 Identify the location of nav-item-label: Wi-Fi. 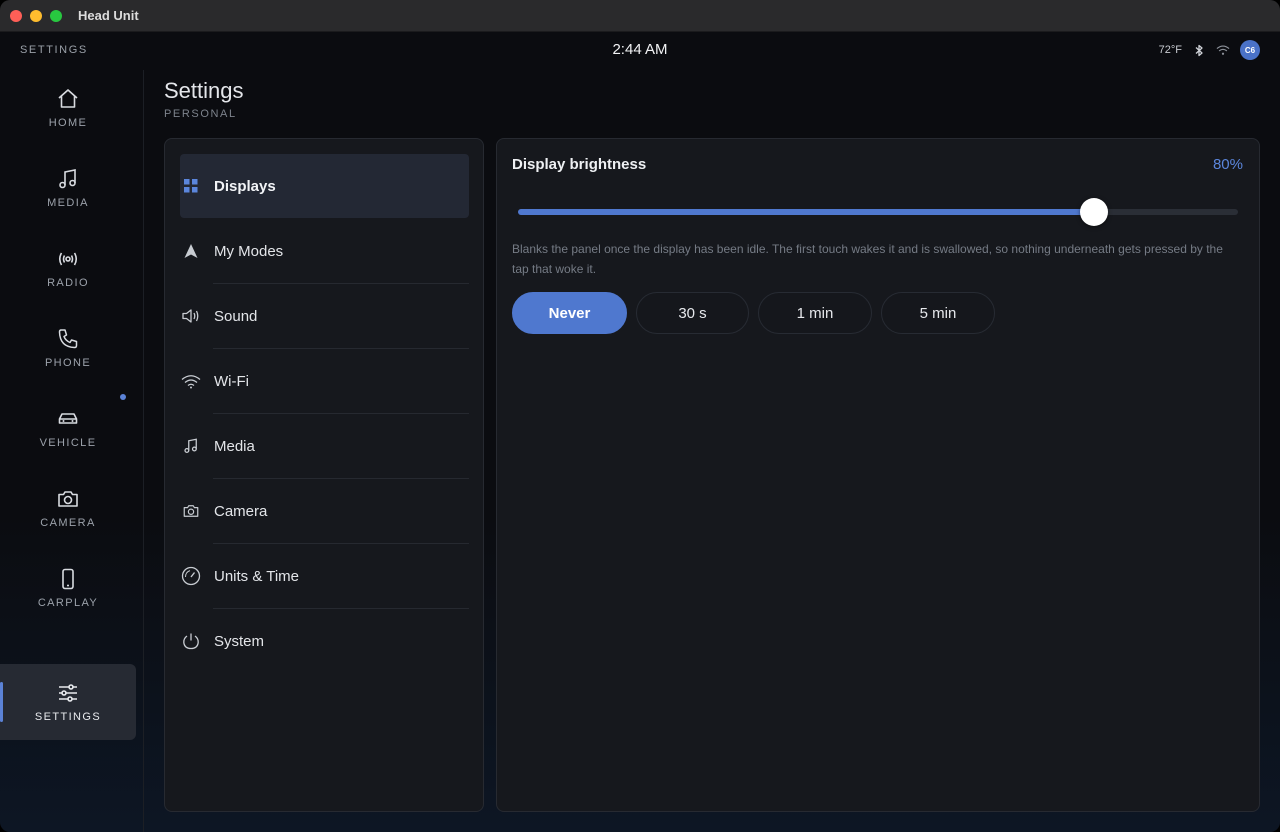
(231, 381).